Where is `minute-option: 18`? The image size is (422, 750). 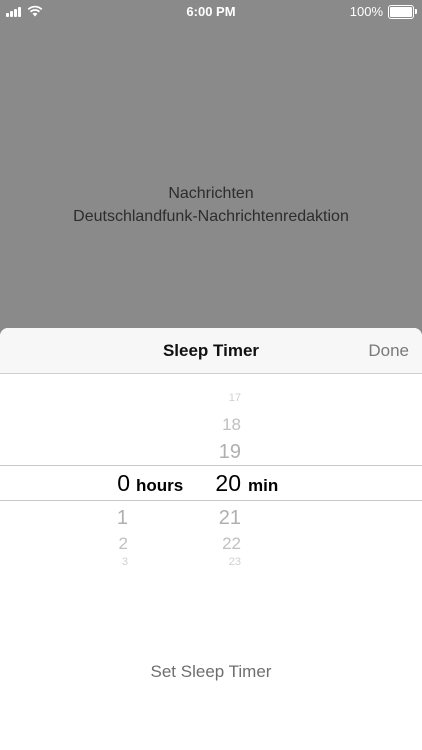
minute-option: 18 is located at coordinates (120, 424).